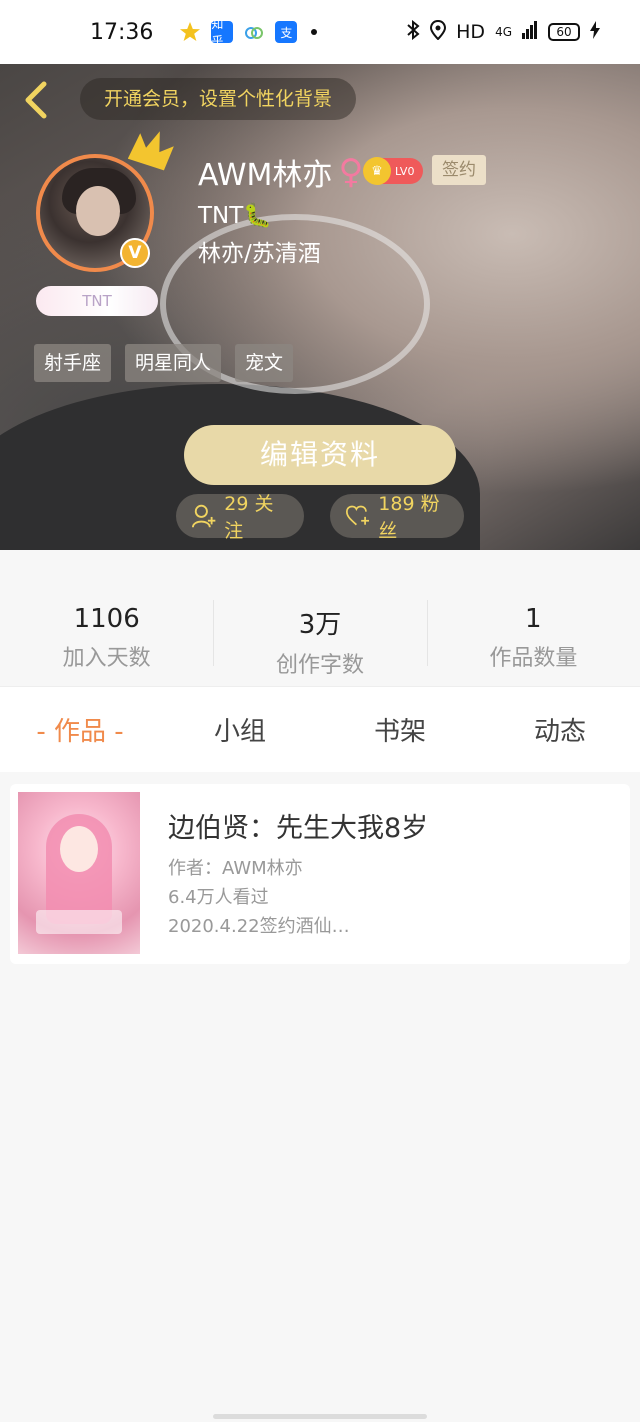 The height and width of the screenshot is (1422, 640). I want to click on stat-label: 加入天数, so click(106, 658).